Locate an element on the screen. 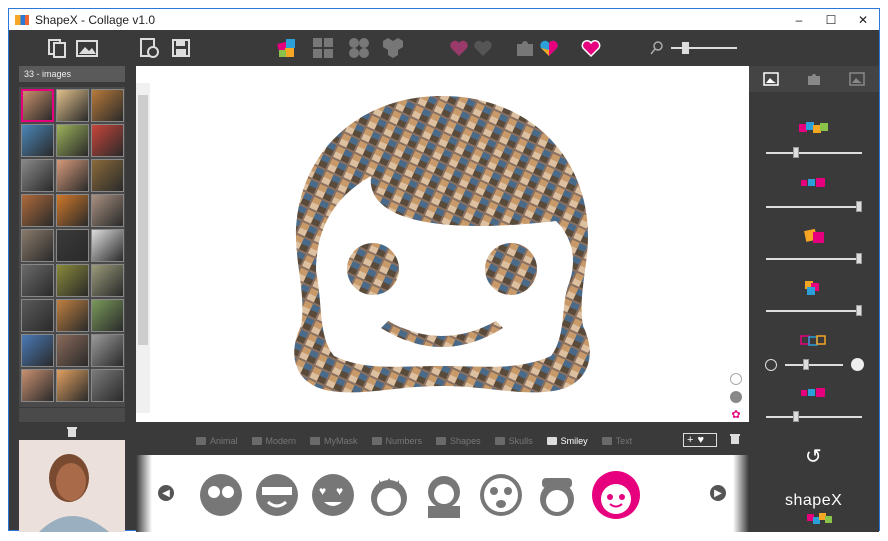 This screenshot has width=888, height=541. canvas-vertical-scrollbar is located at coordinates (143, 248).